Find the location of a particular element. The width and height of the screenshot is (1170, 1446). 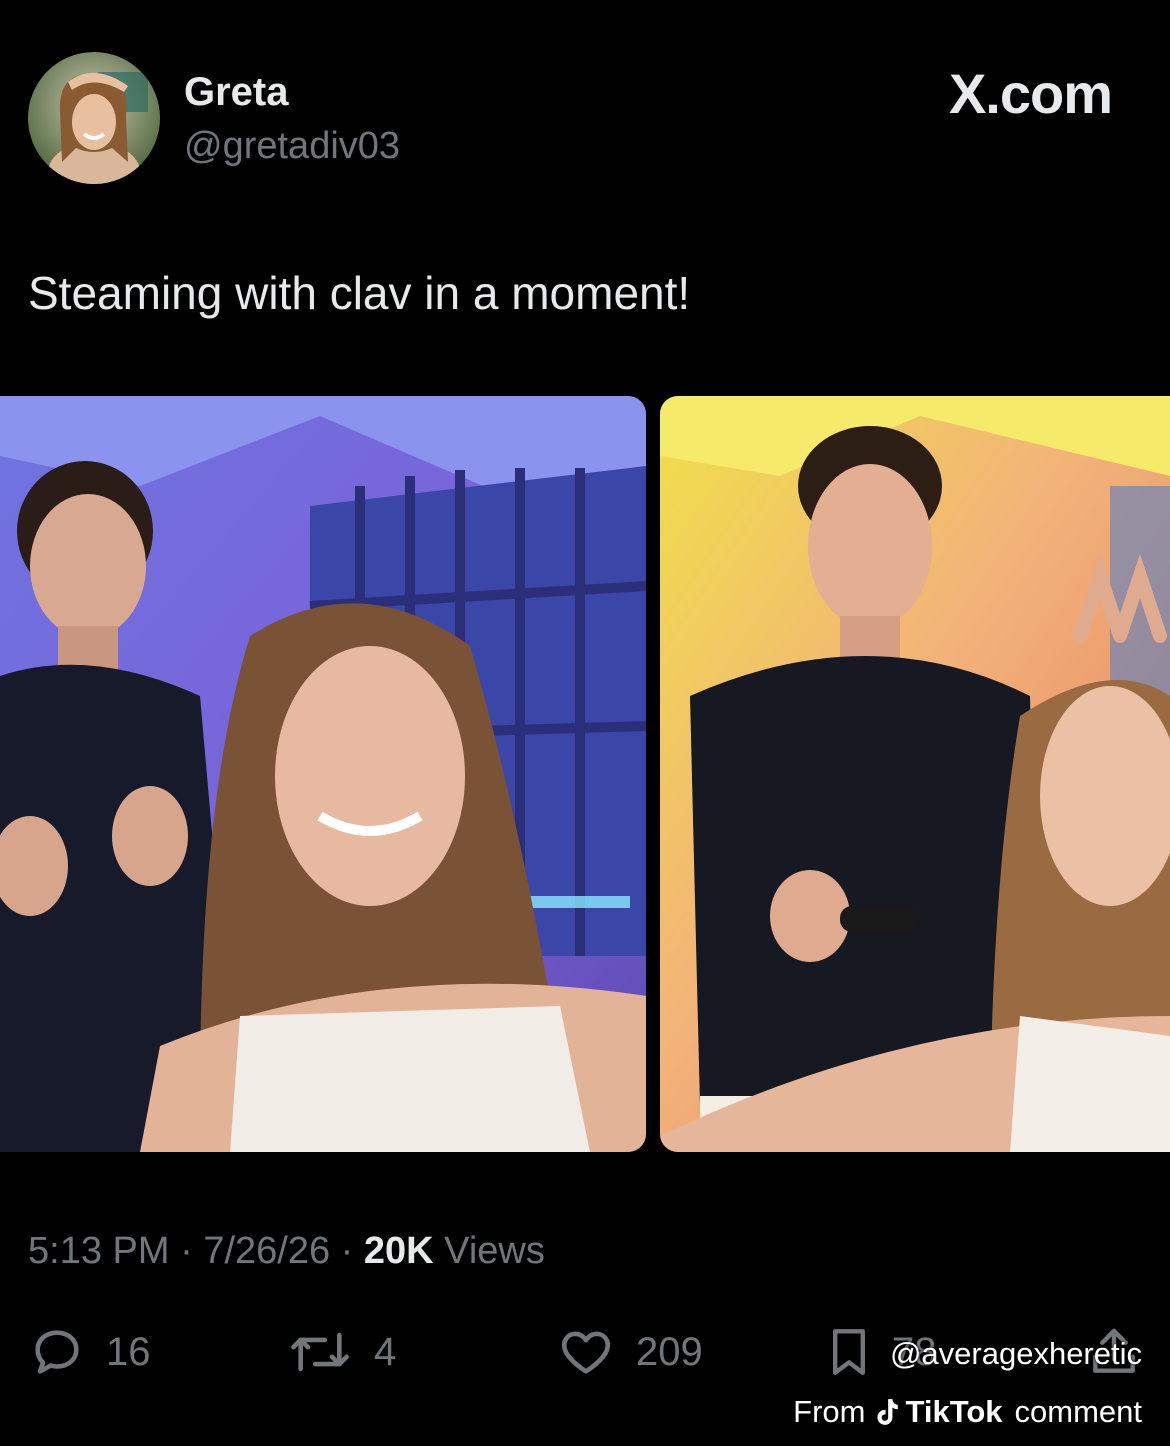

tweet-text: Steaming with clav in a moment! is located at coordinates (359, 293).